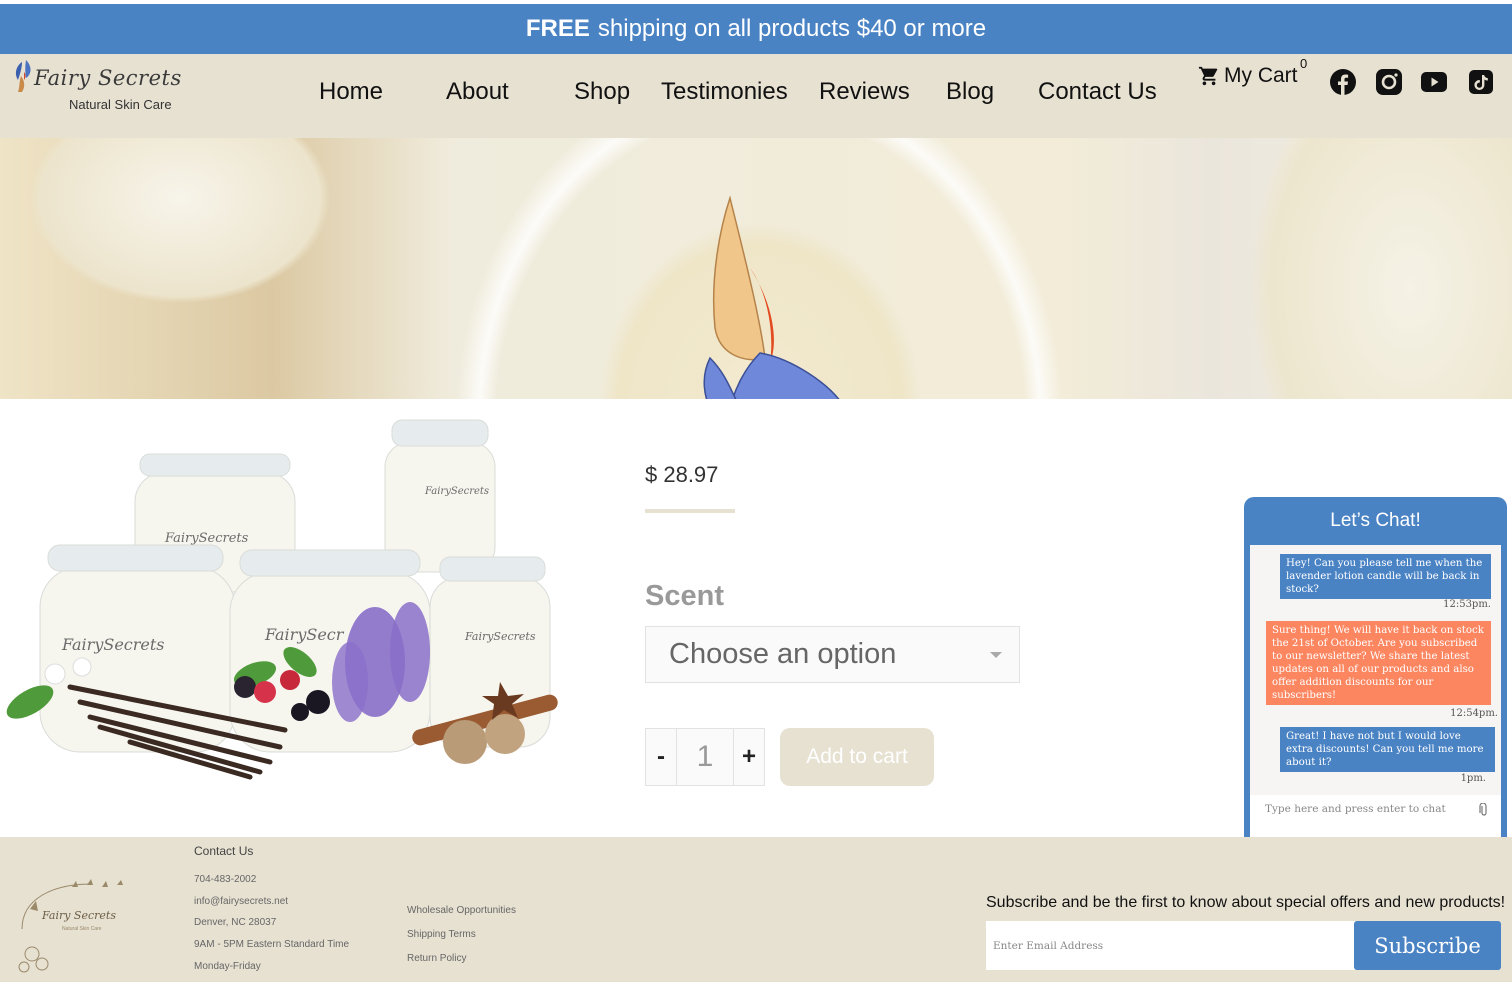 This screenshot has height=982, width=1512. Describe the element at coordinates (82, 929) in the screenshot. I see `svg-text: Natural Skin Care` at that location.